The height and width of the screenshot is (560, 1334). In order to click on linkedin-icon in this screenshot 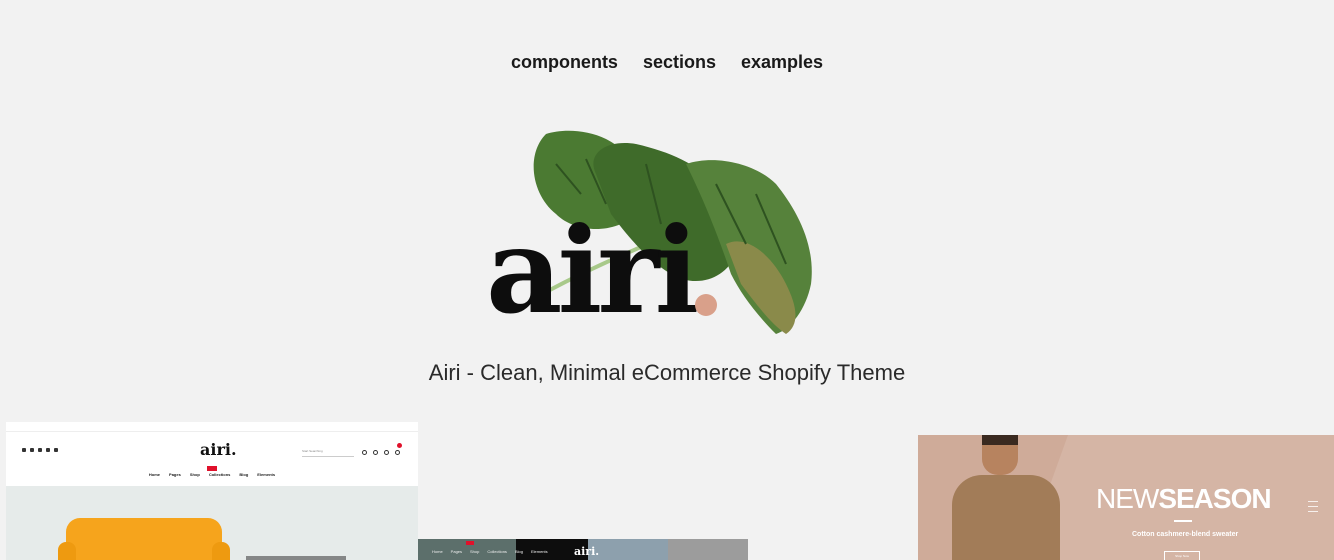, I will do `click(56, 450)`.